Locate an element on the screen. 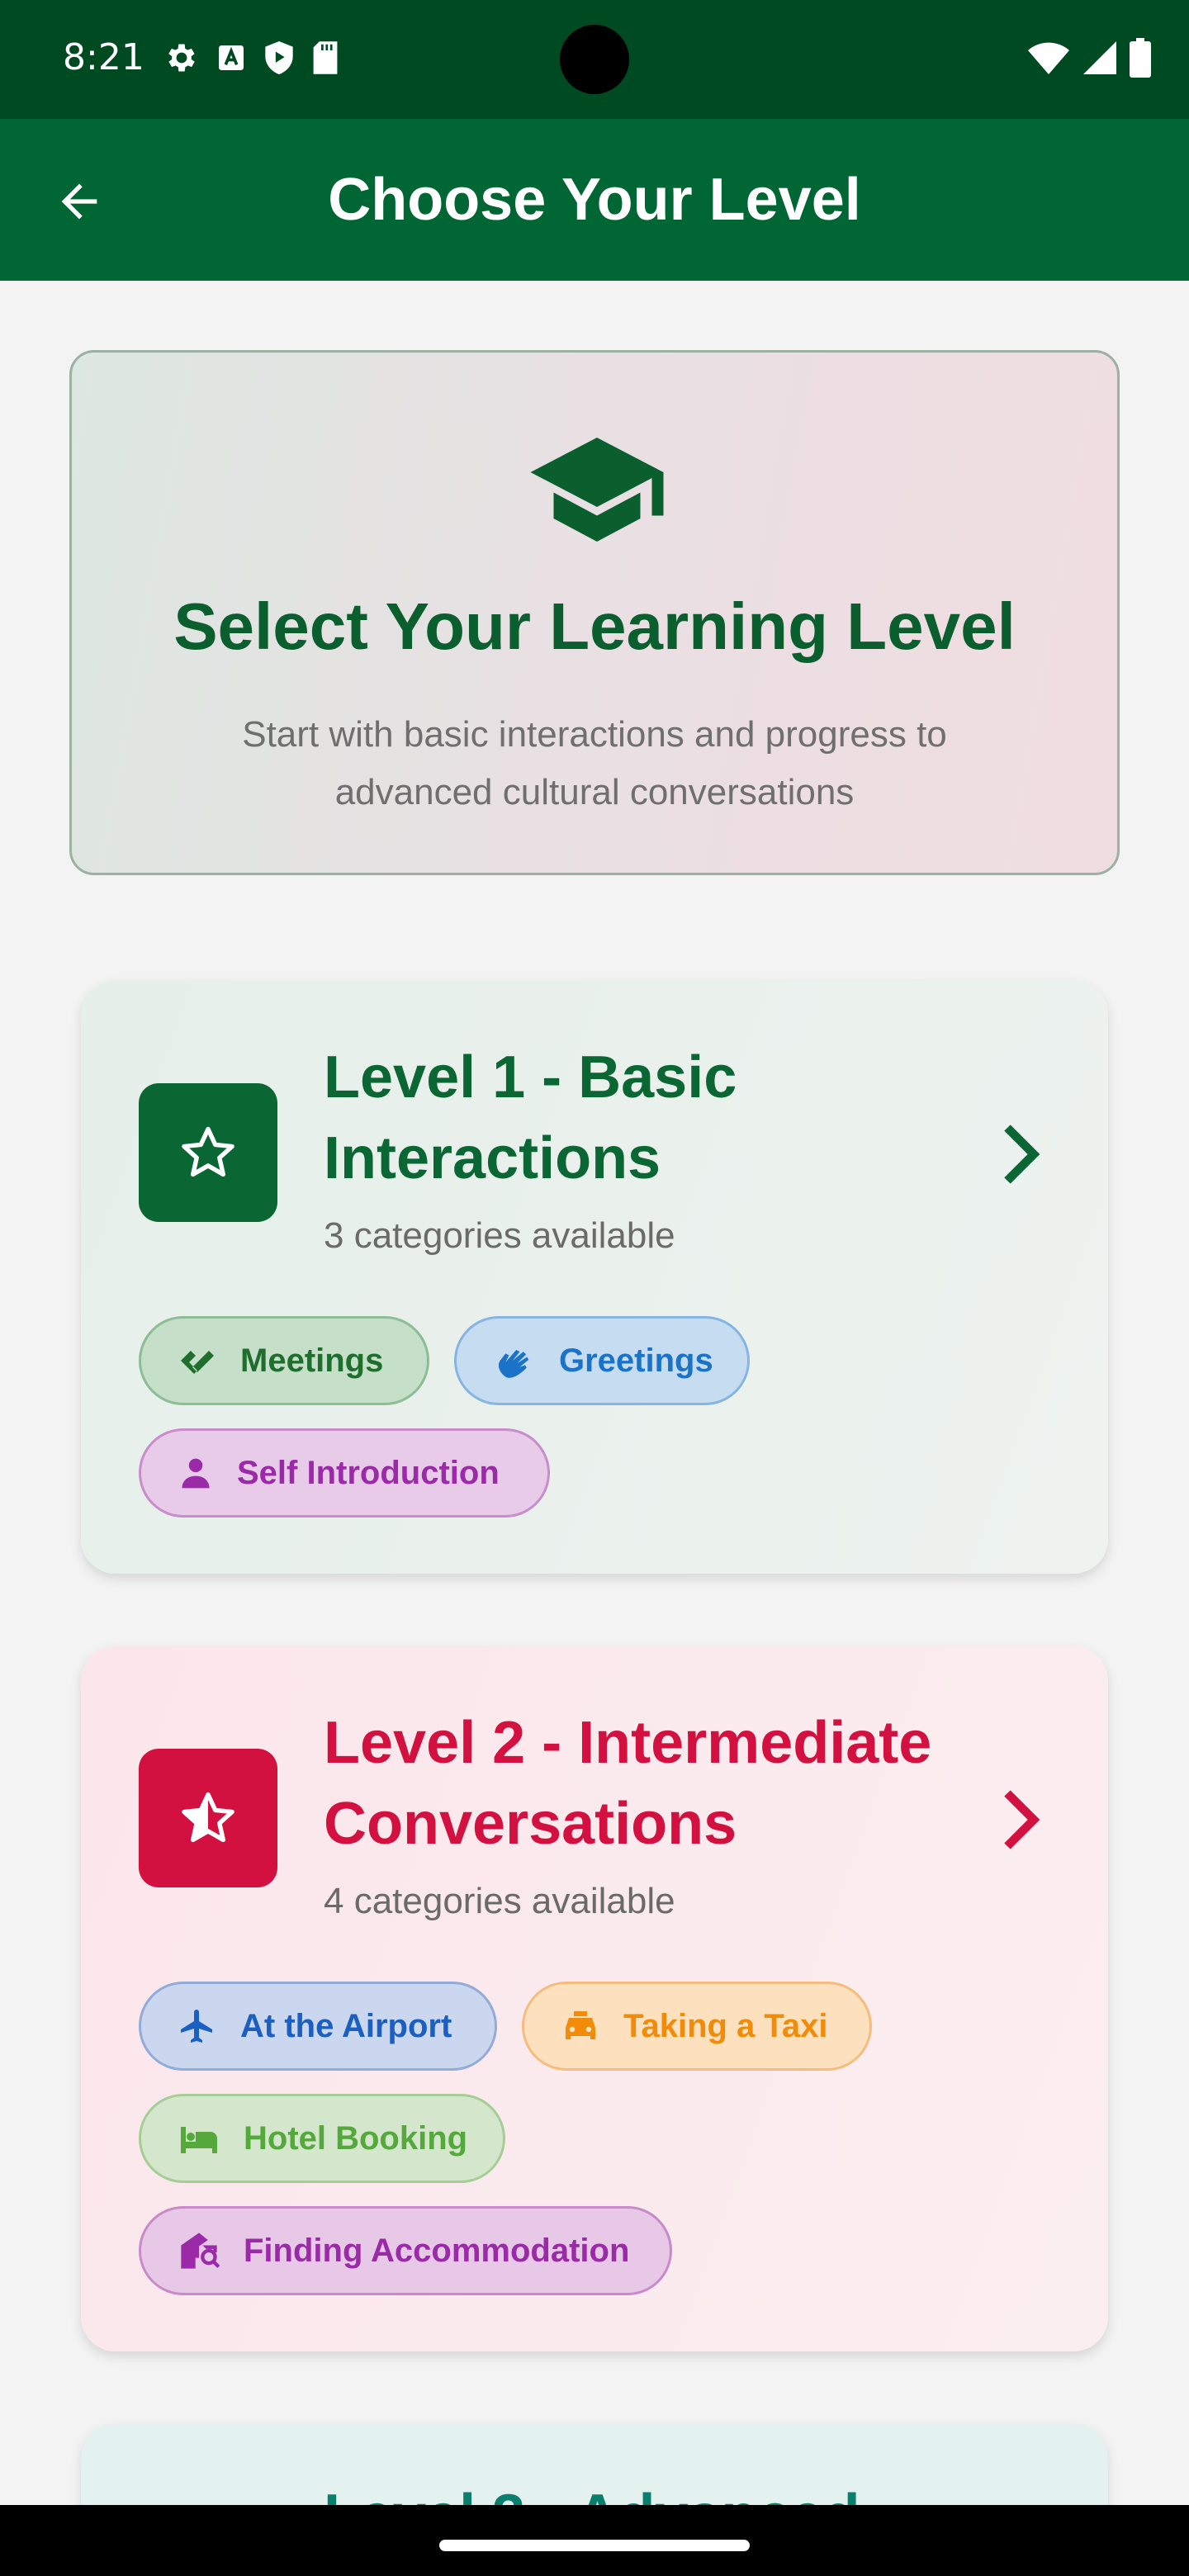 The height and width of the screenshot is (2576, 1189). chip-label: Greetings is located at coordinates (636, 1360).